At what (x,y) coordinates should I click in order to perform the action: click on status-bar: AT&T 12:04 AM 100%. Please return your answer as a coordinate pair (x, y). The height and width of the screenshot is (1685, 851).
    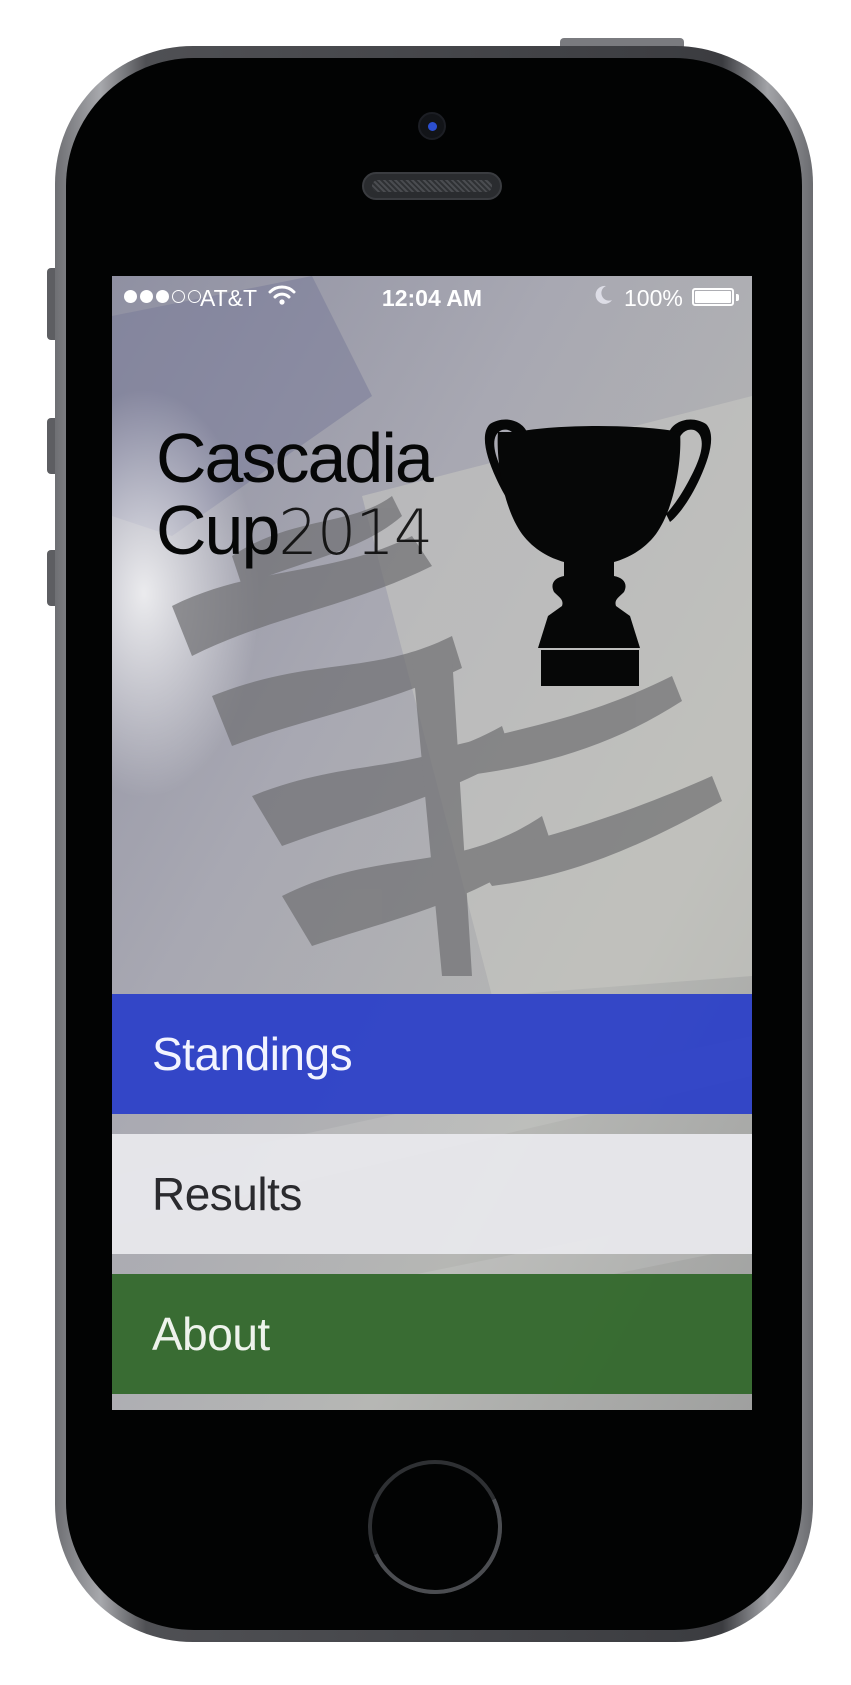
    Looking at the image, I should click on (432, 296).